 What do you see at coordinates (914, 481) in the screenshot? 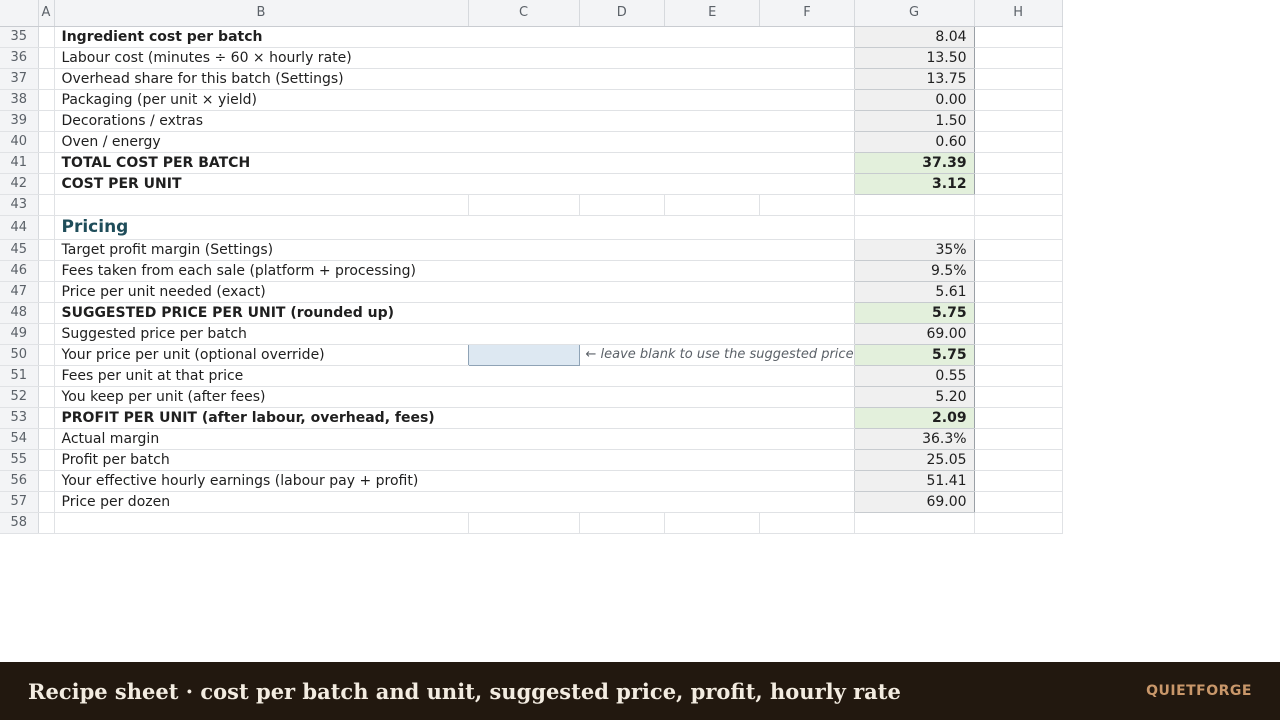
I see `row-value: 51.41` at bounding box center [914, 481].